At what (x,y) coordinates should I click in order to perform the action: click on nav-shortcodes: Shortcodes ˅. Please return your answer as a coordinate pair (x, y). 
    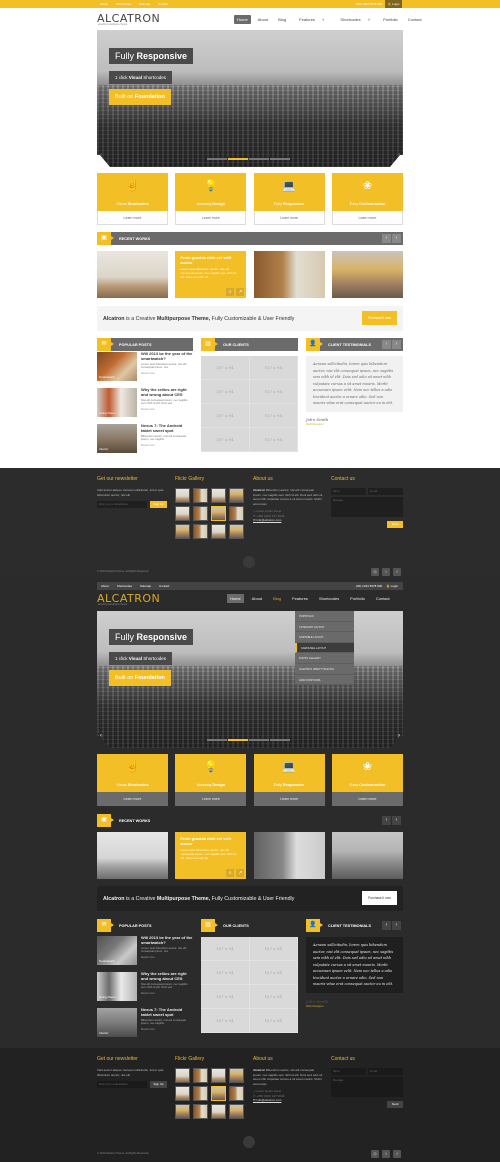
    Looking at the image, I should click on (355, 19).